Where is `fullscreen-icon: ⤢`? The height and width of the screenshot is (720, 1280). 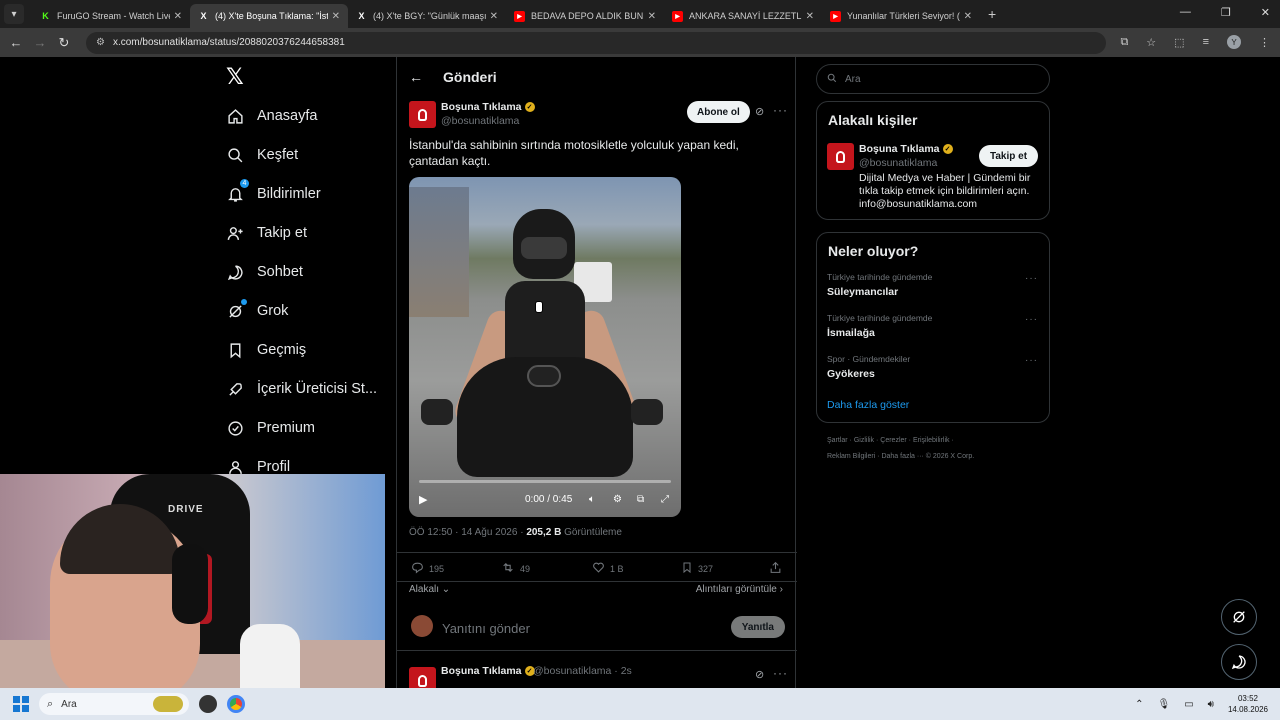
fullscreen-icon: ⤢ is located at coordinates (665, 499).